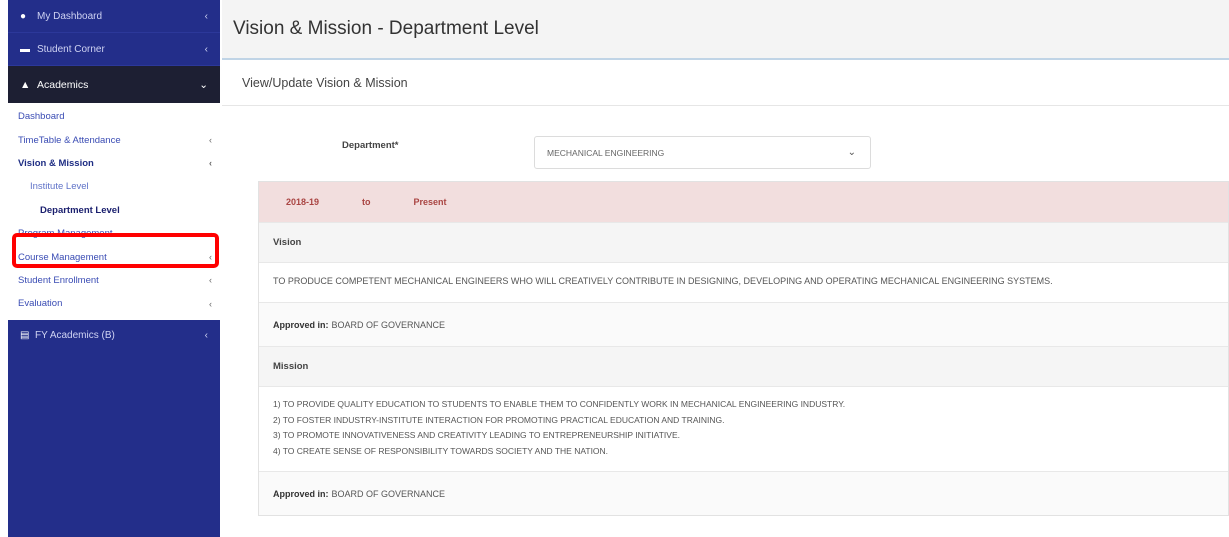 The image size is (1229, 537). What do you see at coordinates (25, 84) in the screenshot?
I see `academics-icon: ▲` at bounding box center [25, 84].